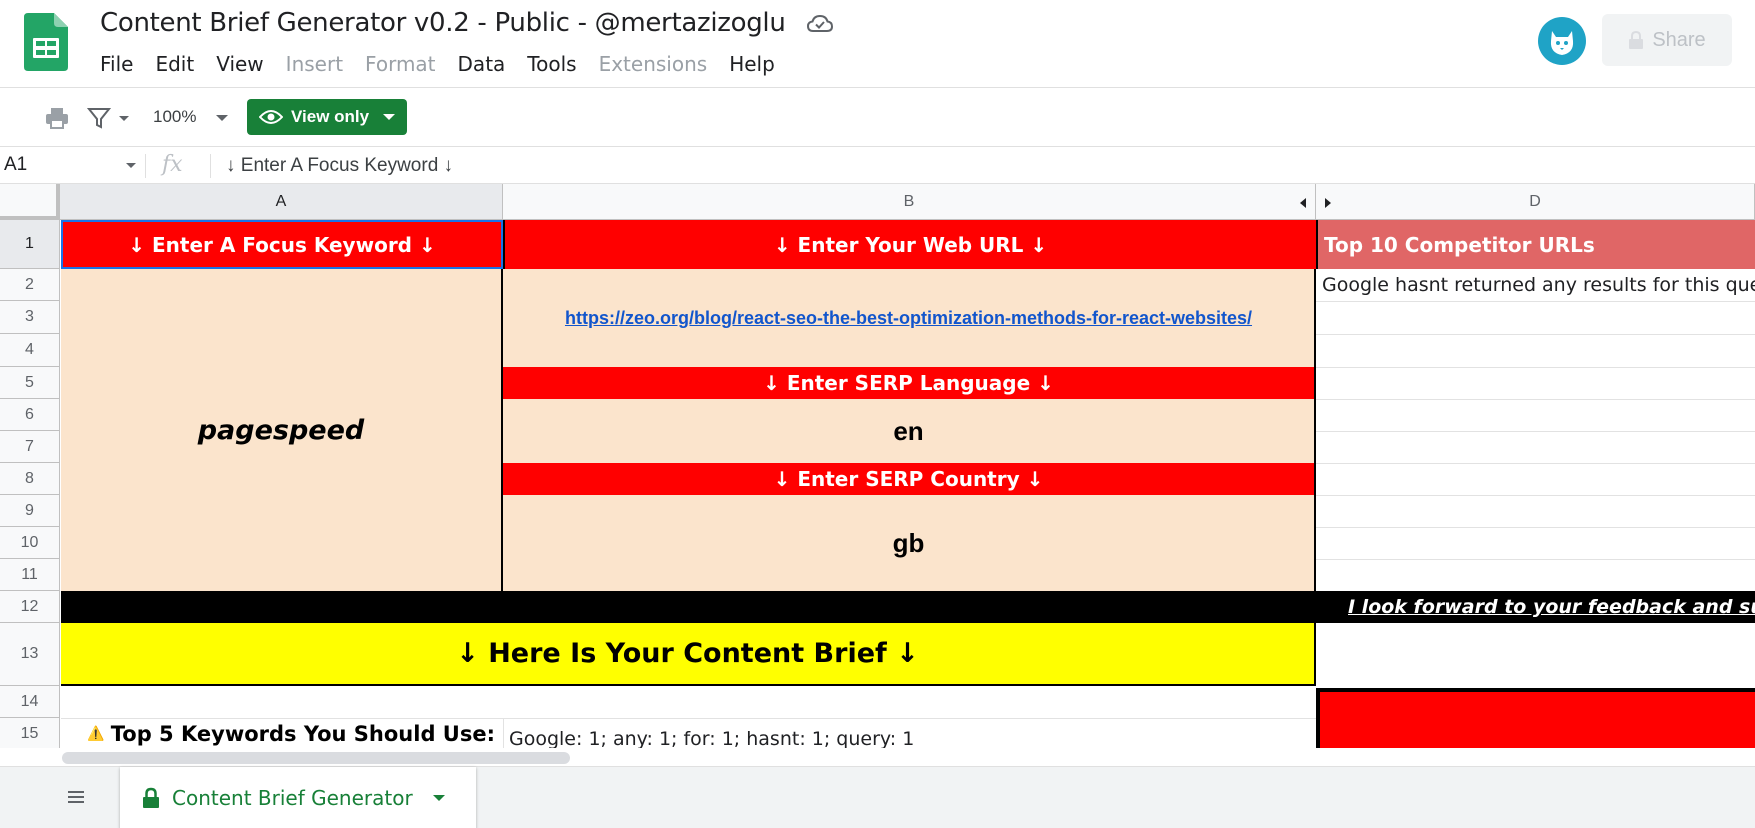 Image resolution: width=1755 pixels, height=828 pixels. Describe the element at coordinates (30, 285) in the screenshot. I see `row-header-2: 2` at that location.